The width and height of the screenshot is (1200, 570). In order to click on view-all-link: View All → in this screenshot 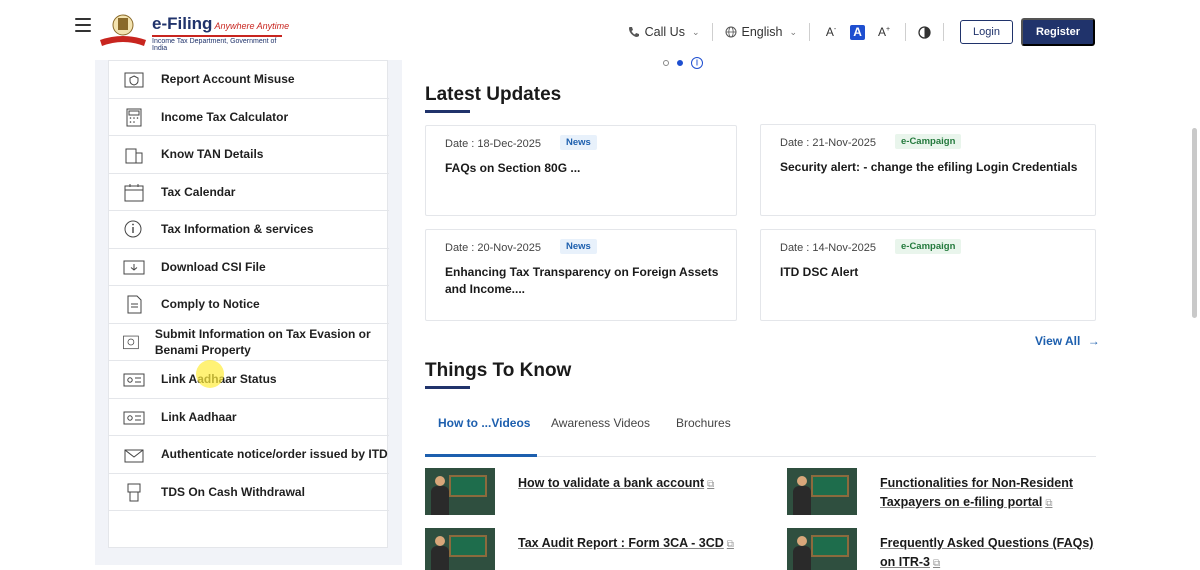, I will do `click(1067, 341)`.